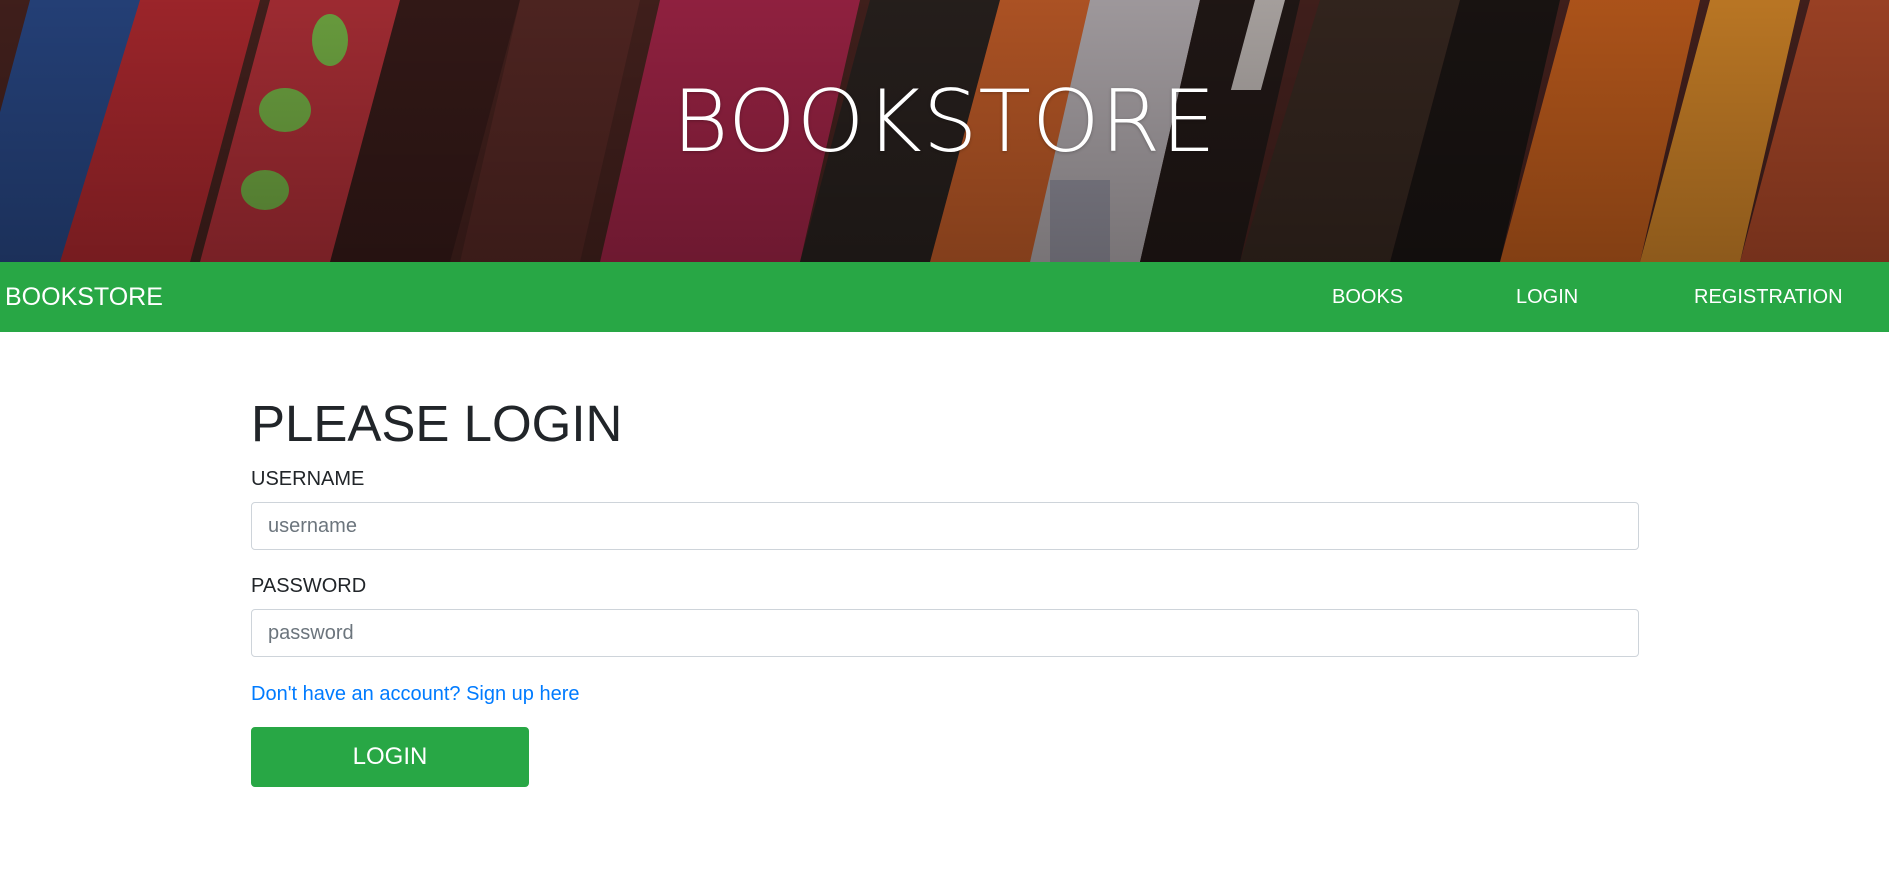  What do you see at coordinates (1547, 297) in the screenshot?
I see `nav-link-login: LOGIN` at bounding box center [1547, 297].